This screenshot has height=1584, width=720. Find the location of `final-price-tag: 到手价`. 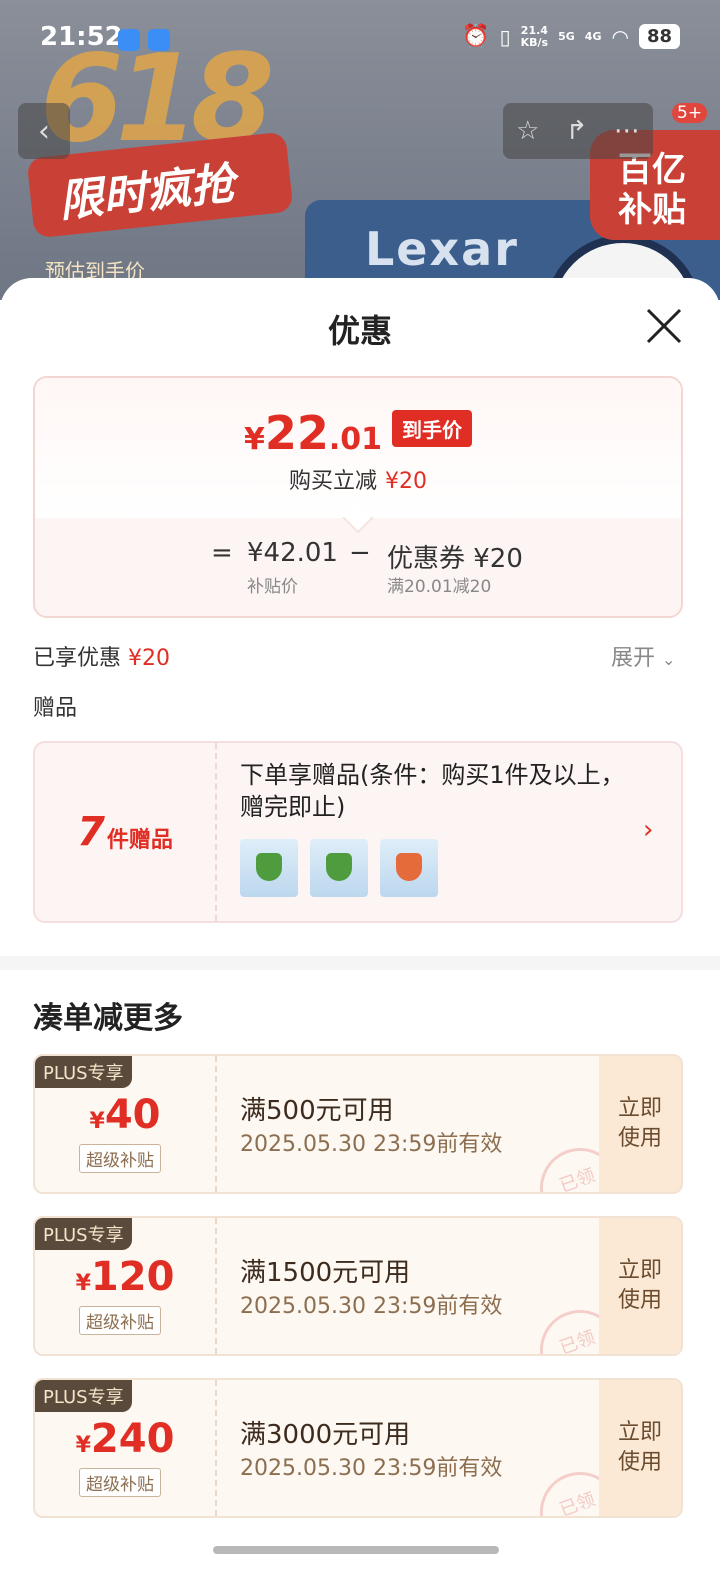

final-price-tag: 到手价 is located at coordinates (432, 428).